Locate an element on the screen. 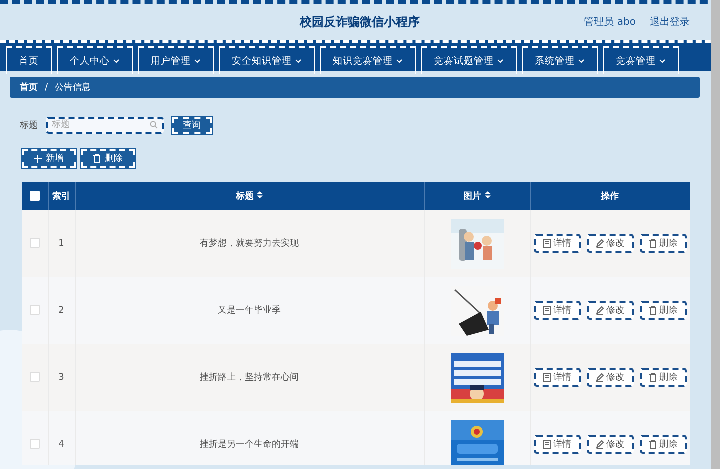  column-header: 图片 is located at coordinates (473, 197).